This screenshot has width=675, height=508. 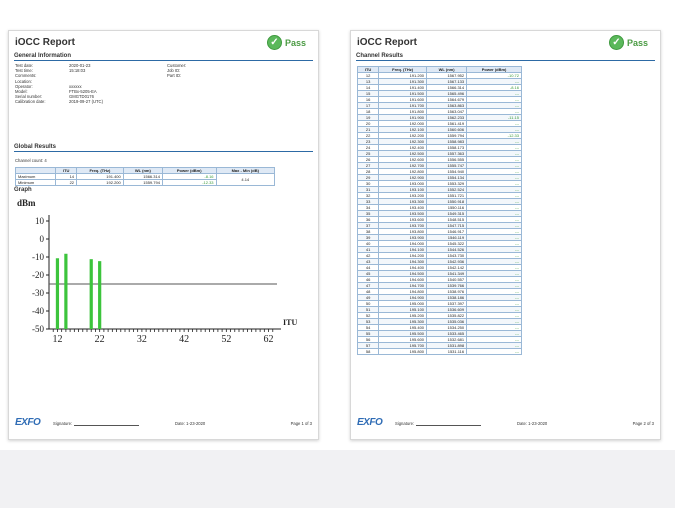 What do you see at coordinates (403, 351) in the screenshot?
I see `freq-cell: 195.800` at bounding box center [403, 351].